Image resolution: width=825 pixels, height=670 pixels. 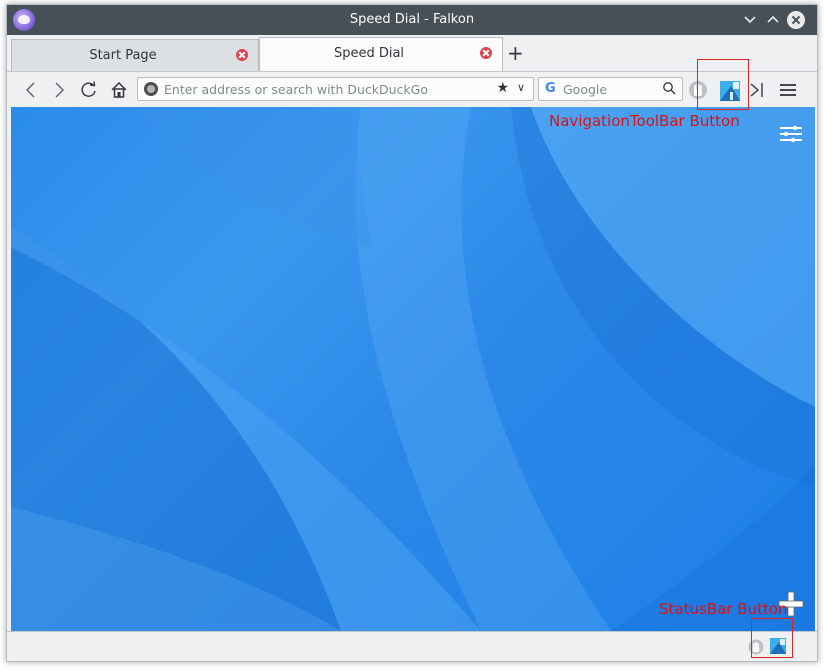 I want to click on main-menu-button, so click(x=788, y=90).